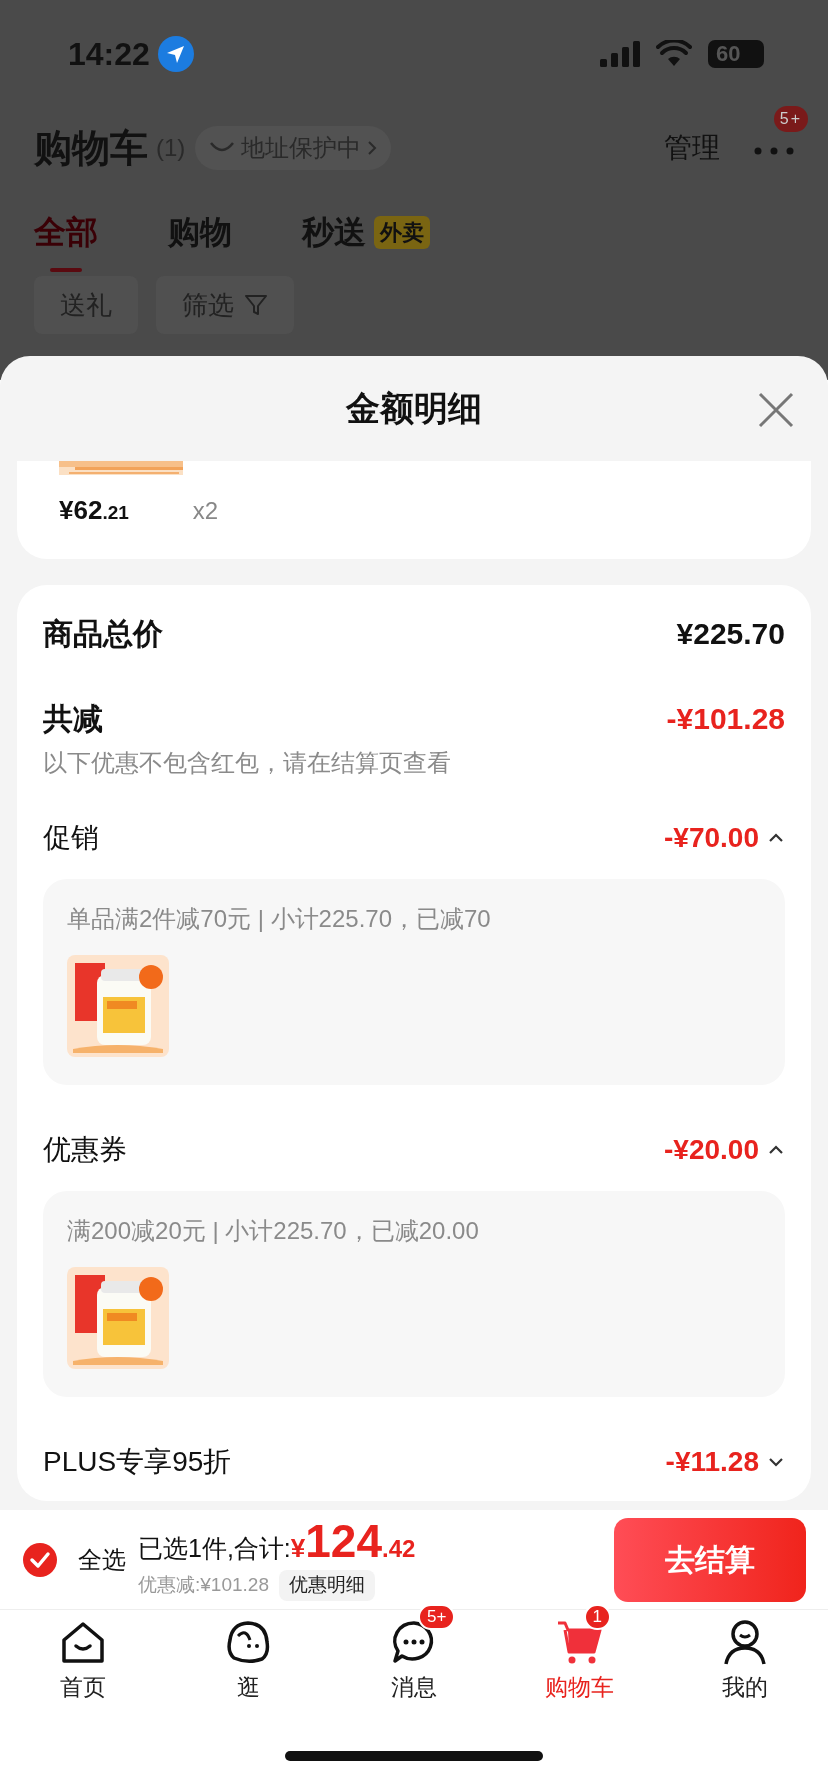  Describe the element at coordinates (776, 1462) in the screenshot. I see `expand-caret-icon` at that location.